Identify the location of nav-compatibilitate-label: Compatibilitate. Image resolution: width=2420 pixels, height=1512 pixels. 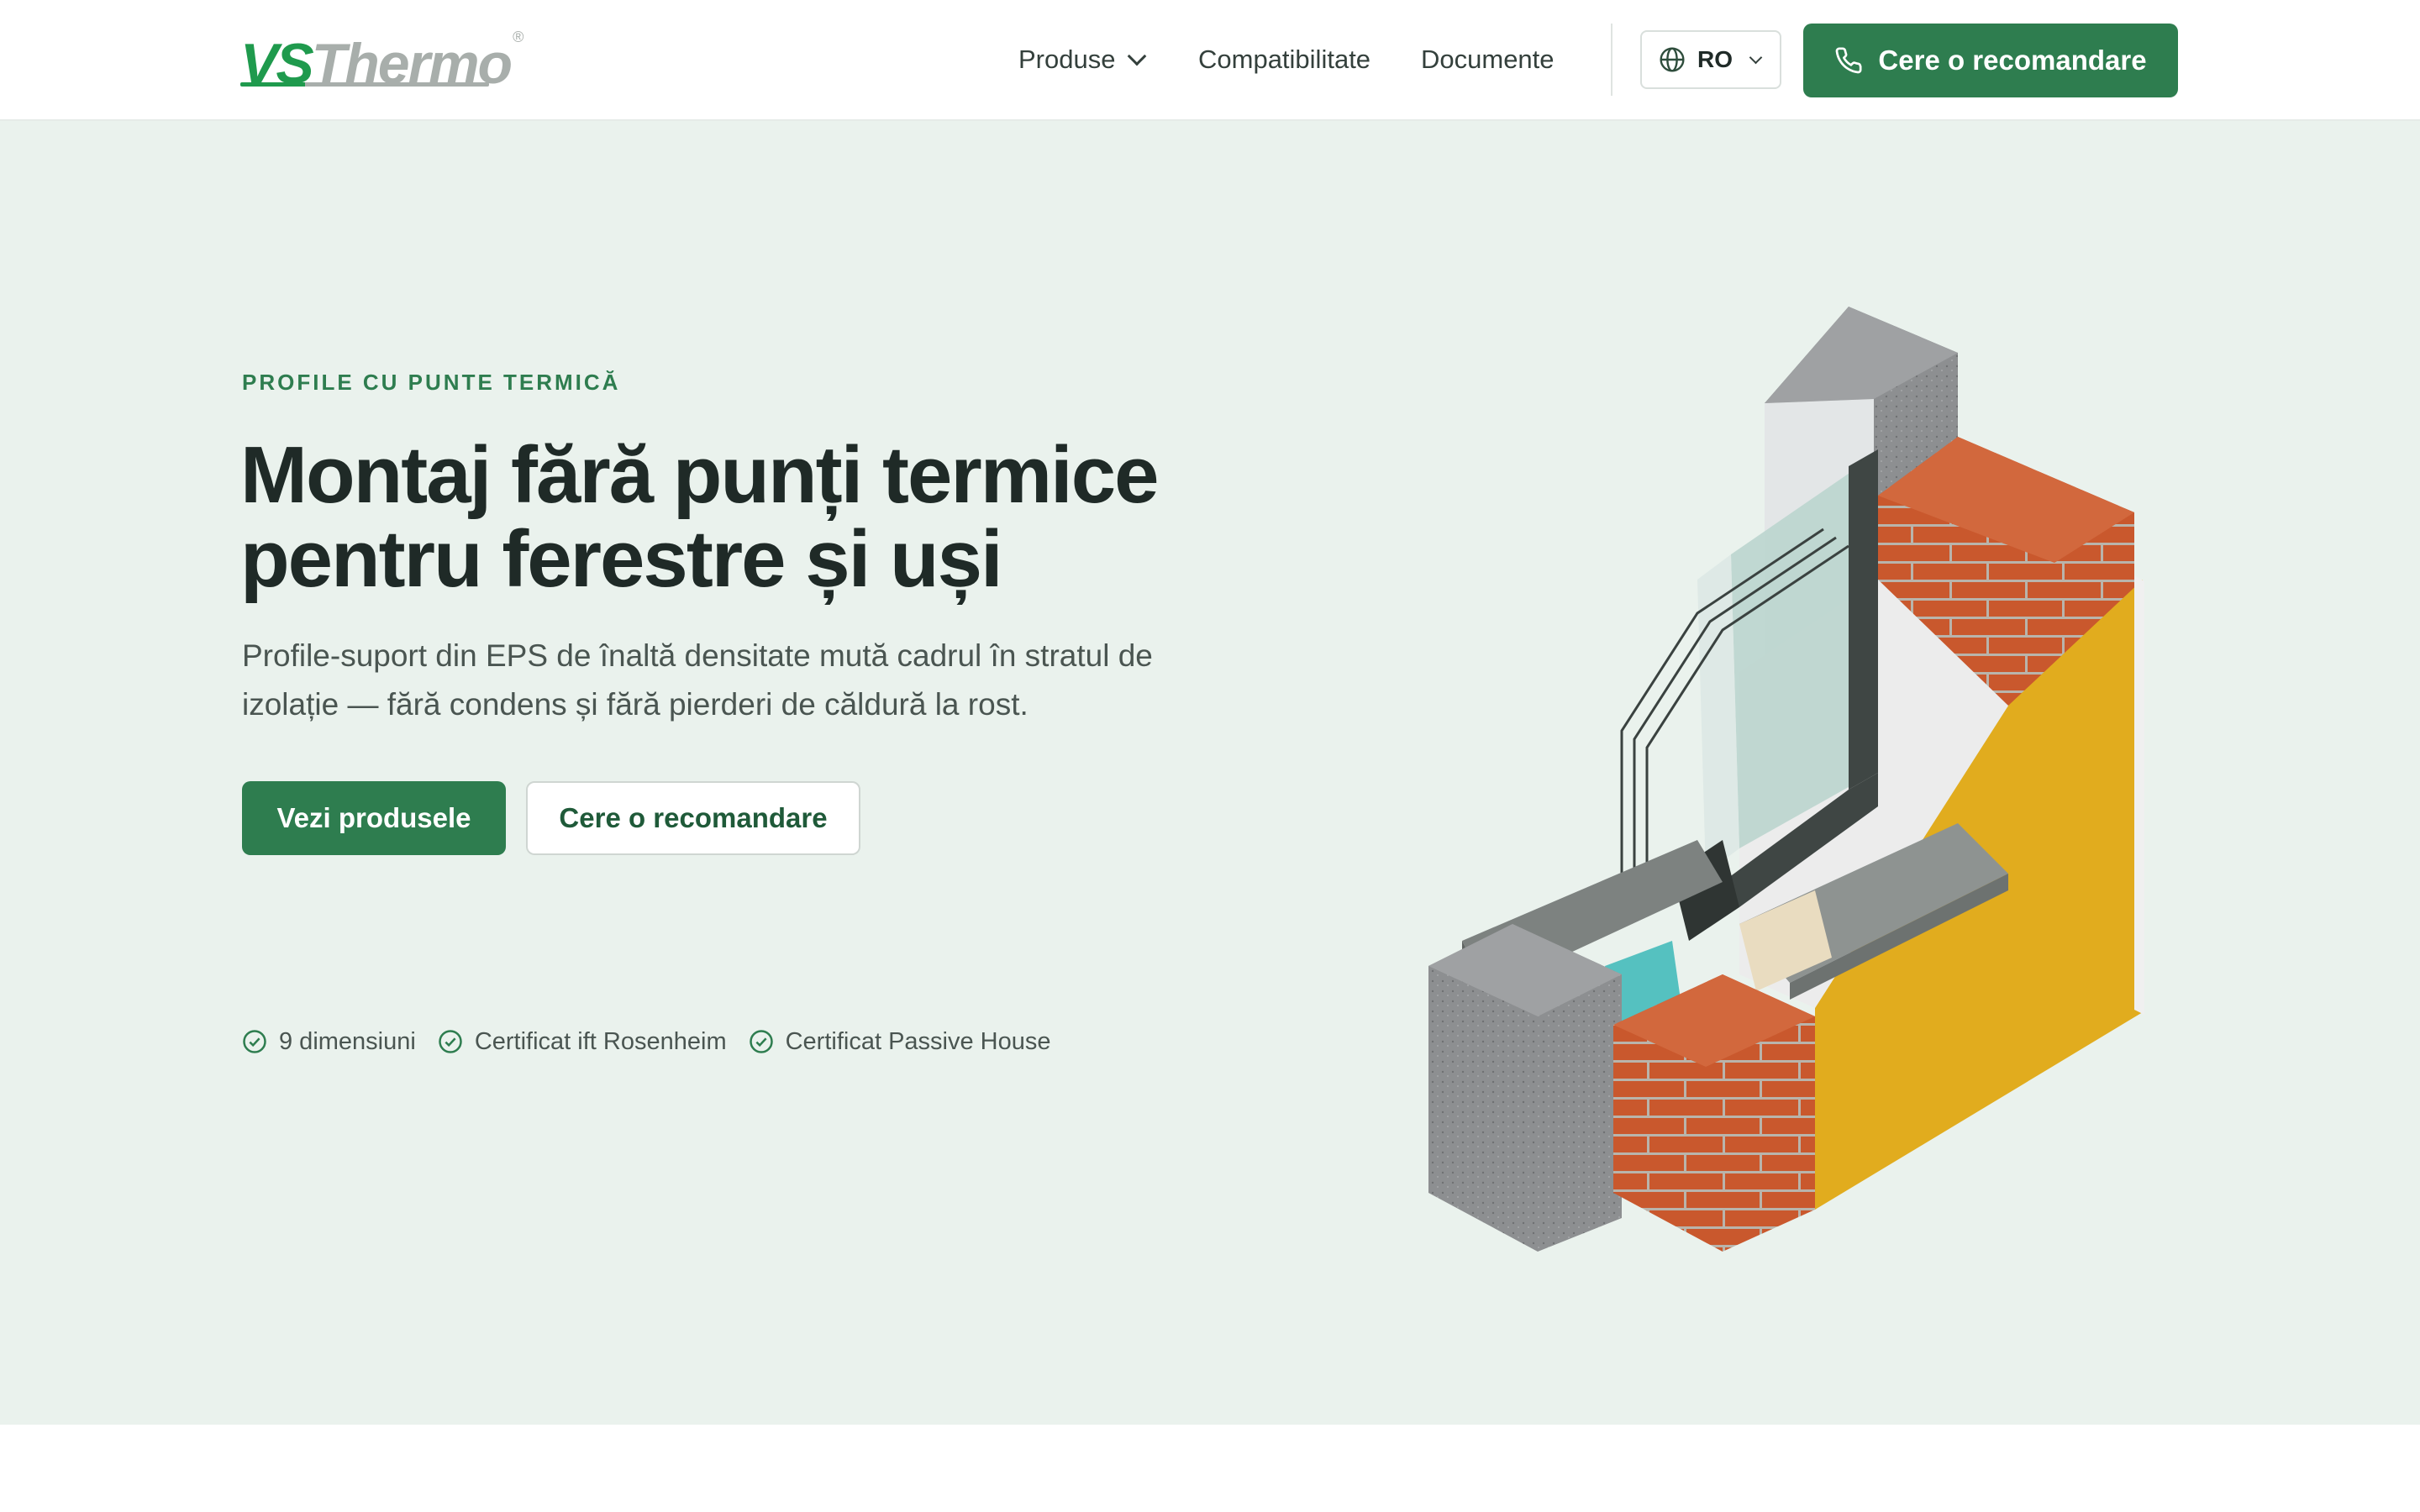
(1285, 59).